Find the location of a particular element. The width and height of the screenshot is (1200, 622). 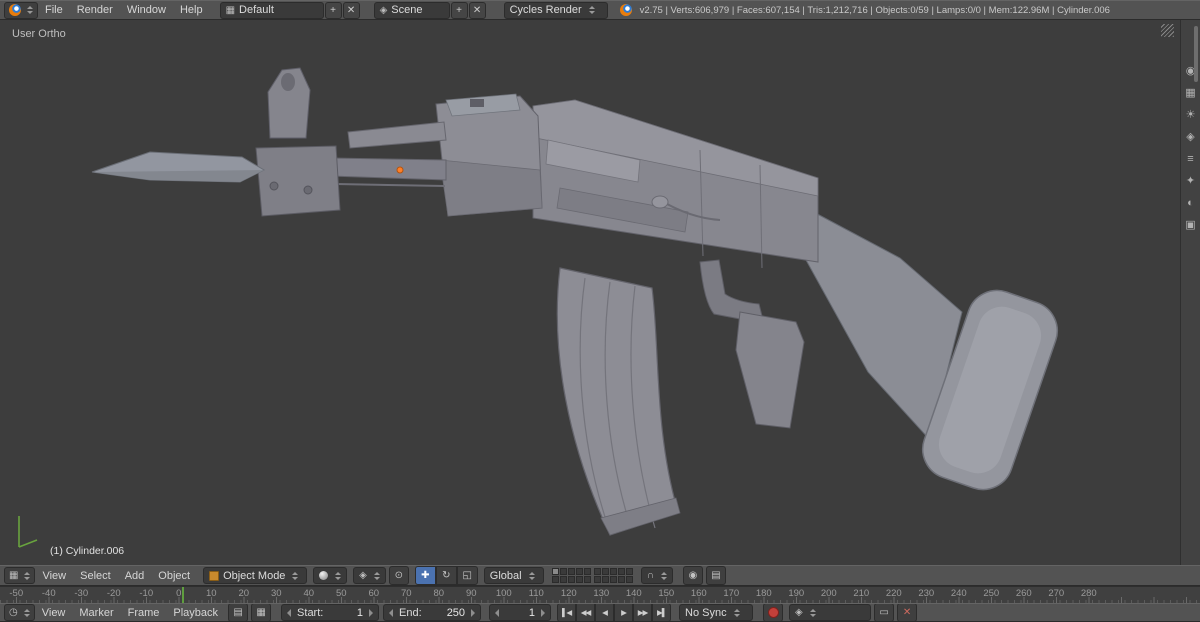

playback-button: ◀ is located at coordinates (605, 612).